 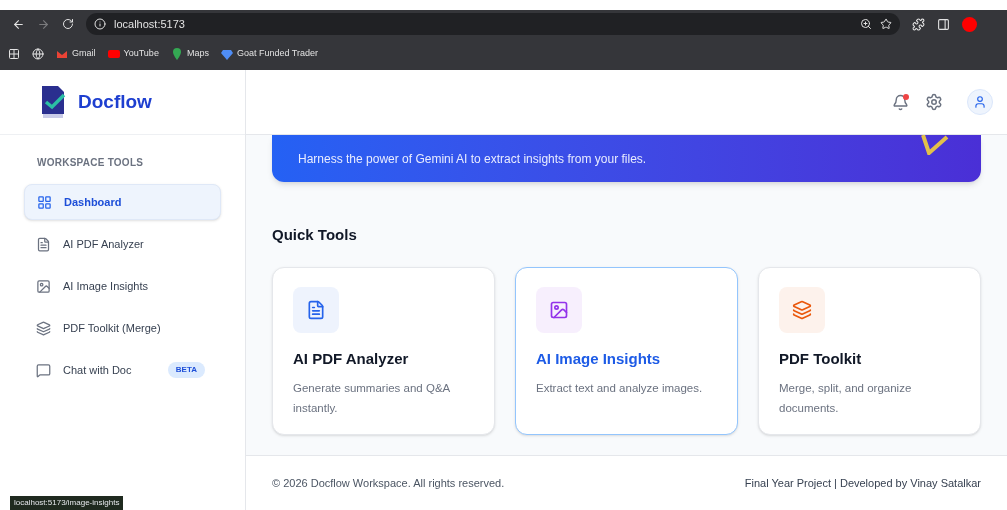 What do you see at coordinates (351, 358) in the screenshot?
I see `card-title: AI PDF Analyzer` at bounding box center [351, 358].